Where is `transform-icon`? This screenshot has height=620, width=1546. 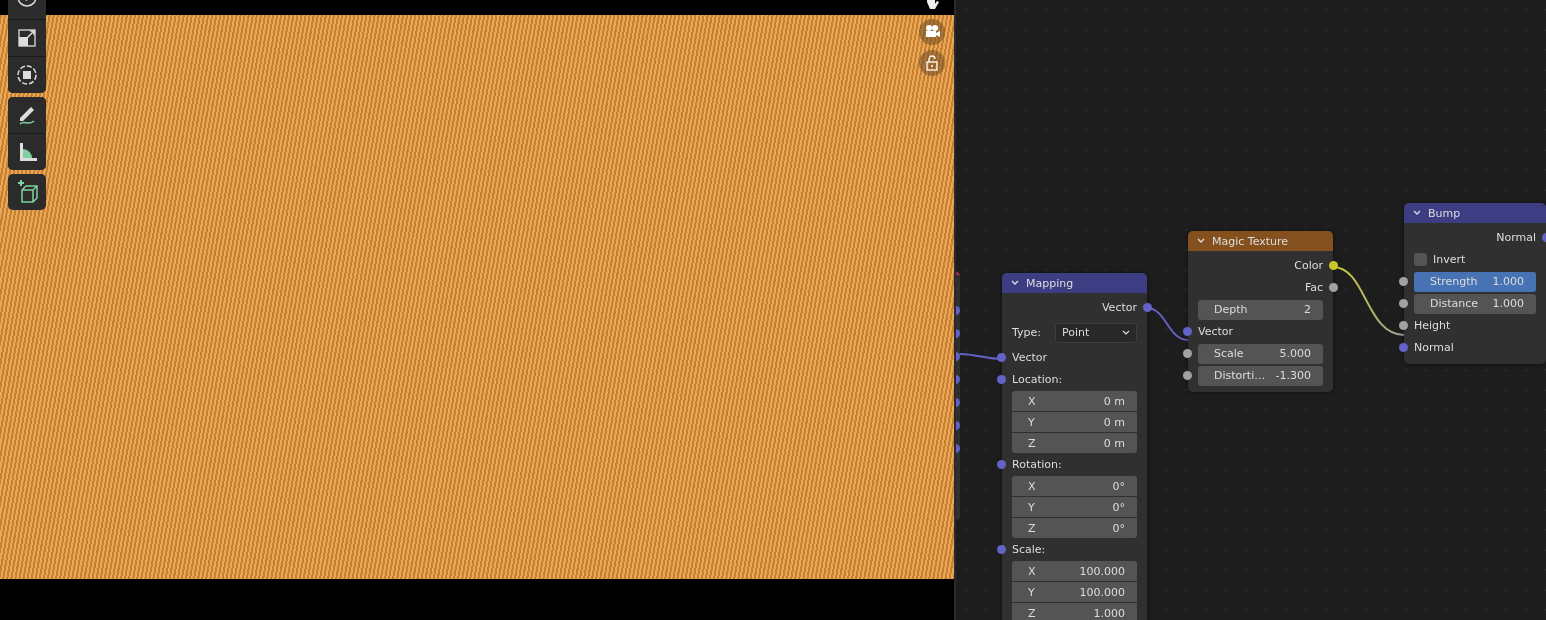
transform-icon is located at coordinates (27, 75).